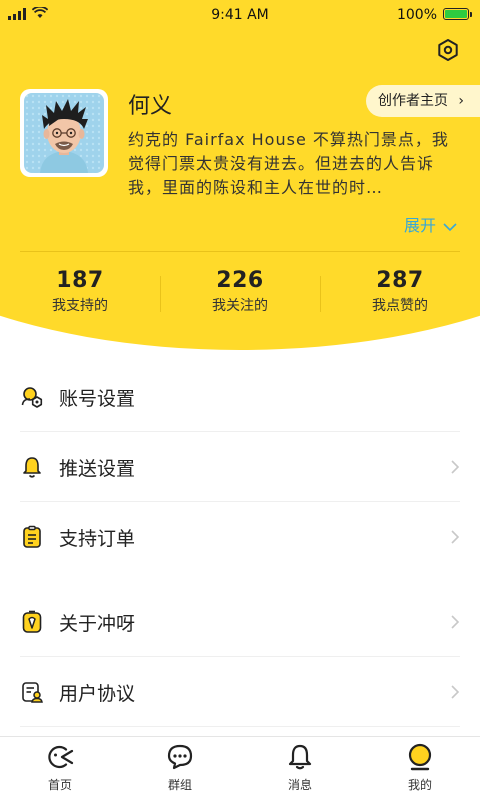  Describe the element at coordinates (240, 537) in the screenshot. I see `menu-item-support-orders: 支持订单` at that location.